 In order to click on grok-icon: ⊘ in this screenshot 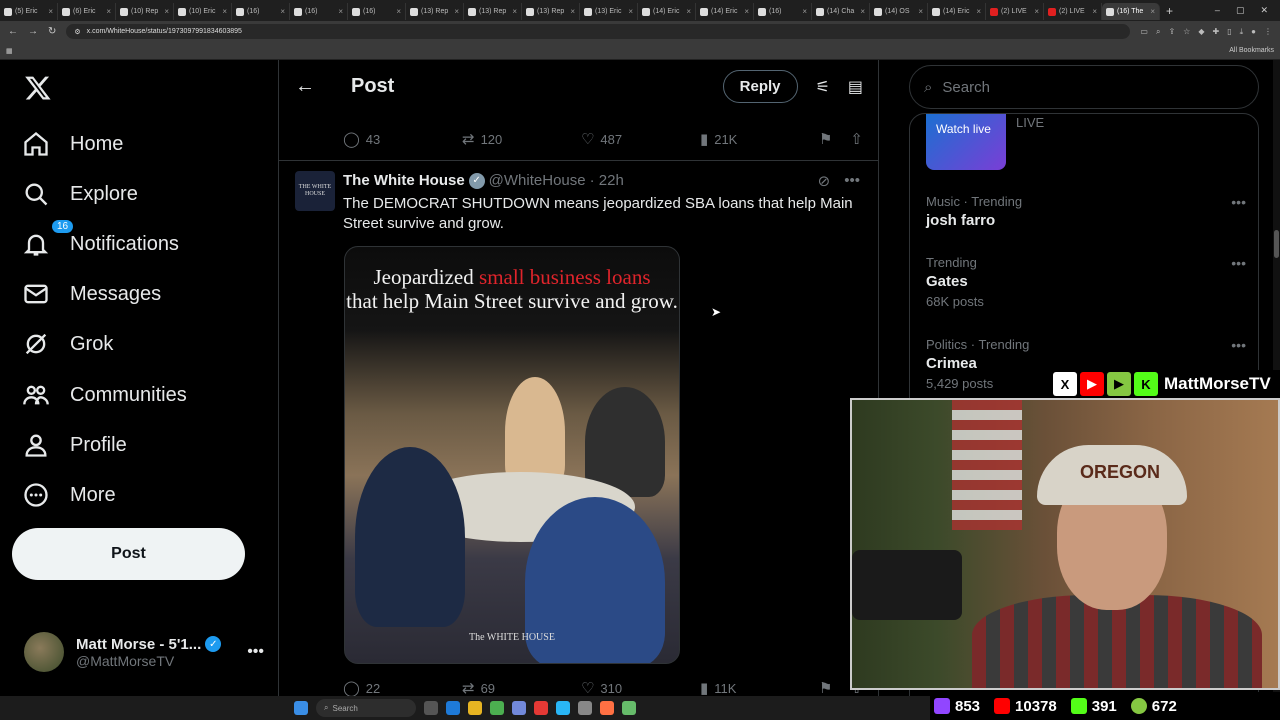, I will do `click(824, 181)`.